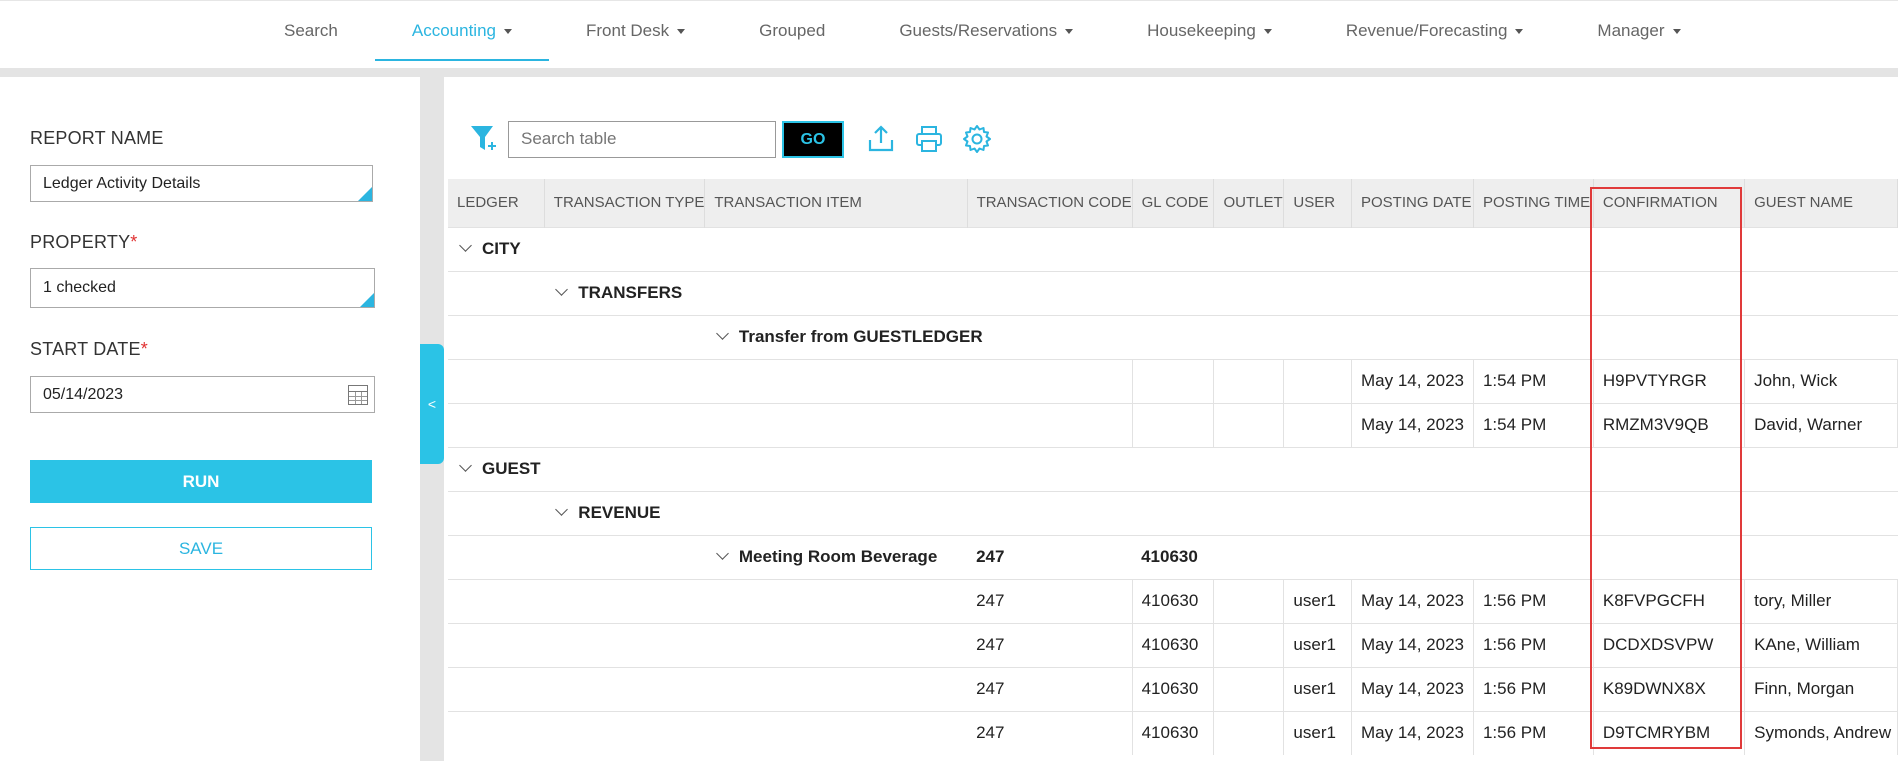 Image resolution: width=1898 pixels, height=761 pixels. I want to click on nav-item-front-desk: Front Desk, so click(635, 31).